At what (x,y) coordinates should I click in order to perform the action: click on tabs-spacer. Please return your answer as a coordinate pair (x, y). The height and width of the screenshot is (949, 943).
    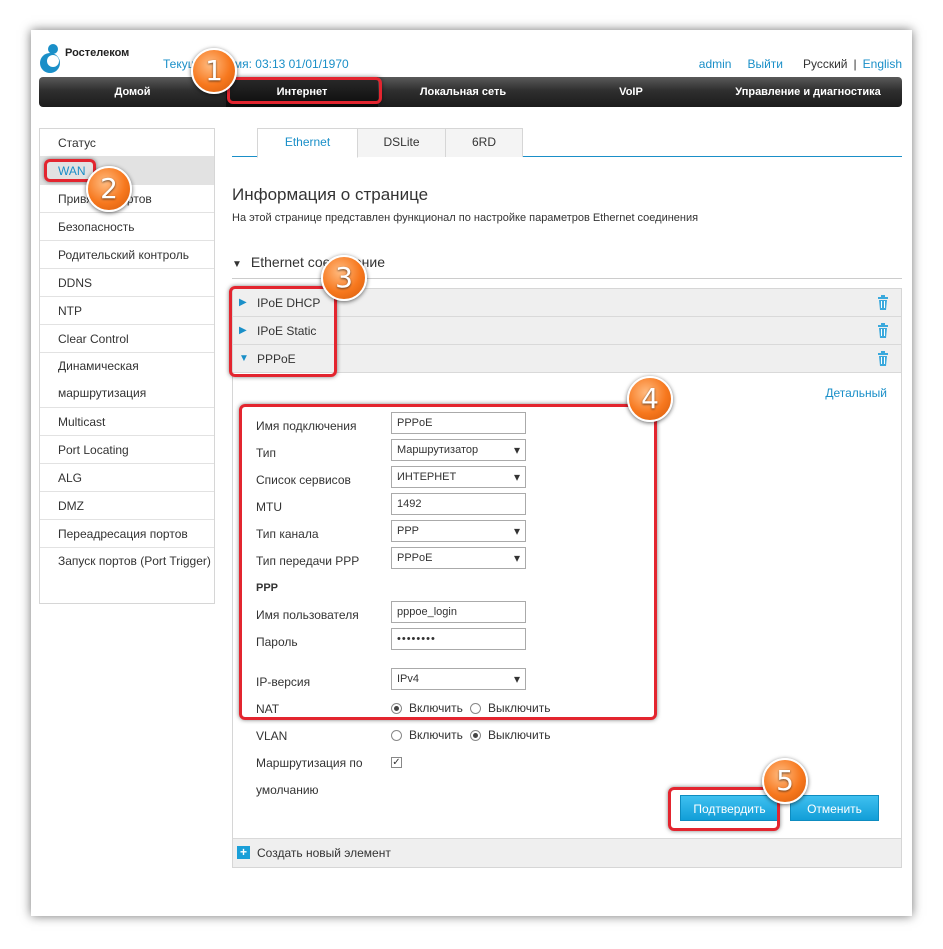
    Looking at the image, I should click on (245, 142).